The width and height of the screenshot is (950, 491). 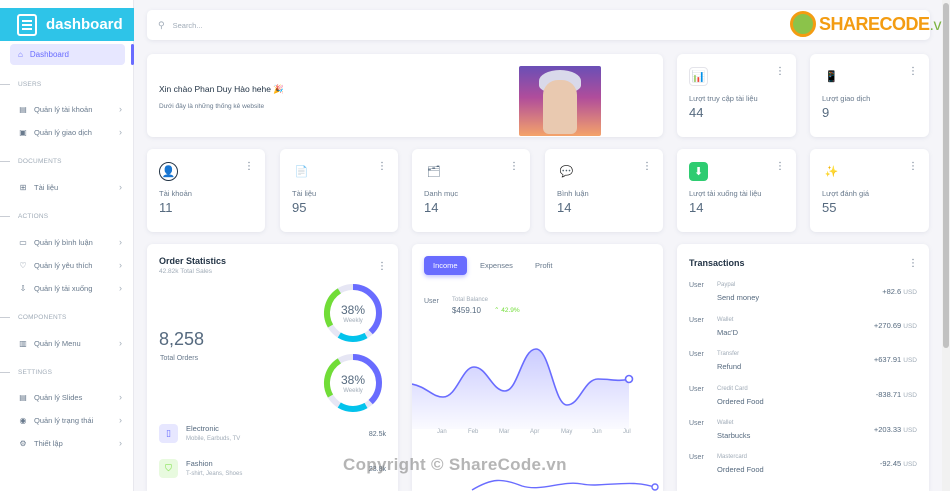 I want to click on home-icon: ⌂, so click(x=20, y=54).